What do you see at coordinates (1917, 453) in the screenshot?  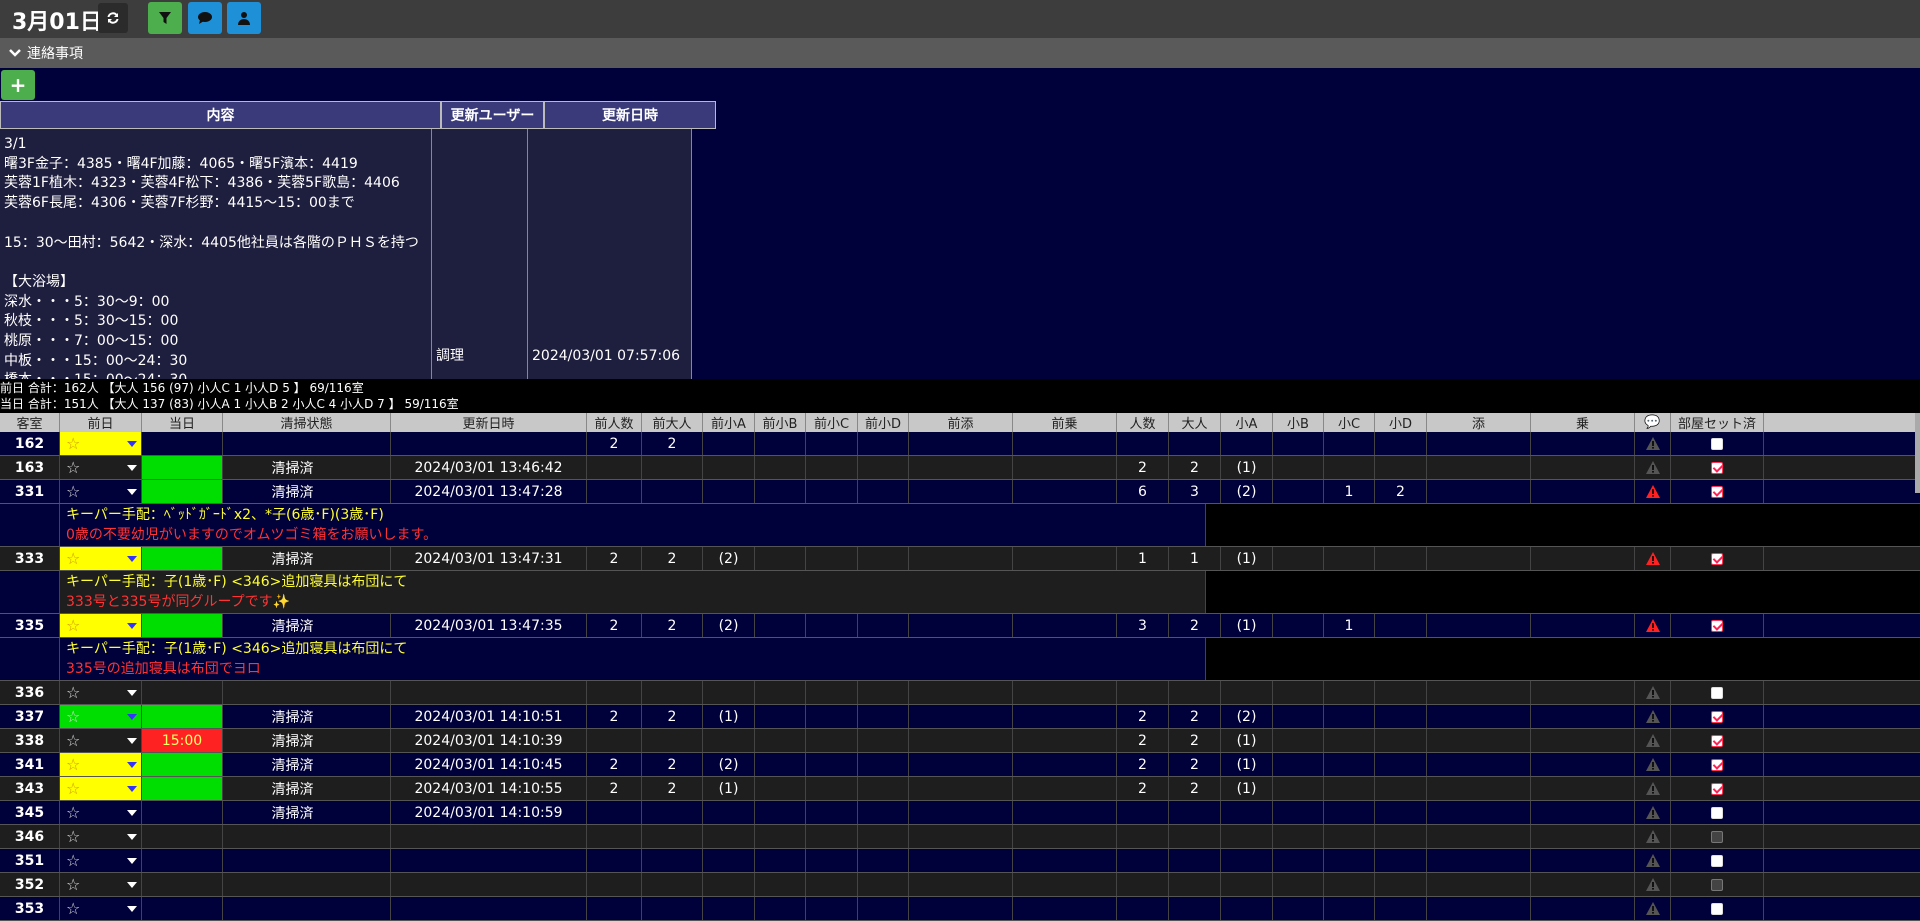 I see `scrollbar` at bounding box center [1917, 453].